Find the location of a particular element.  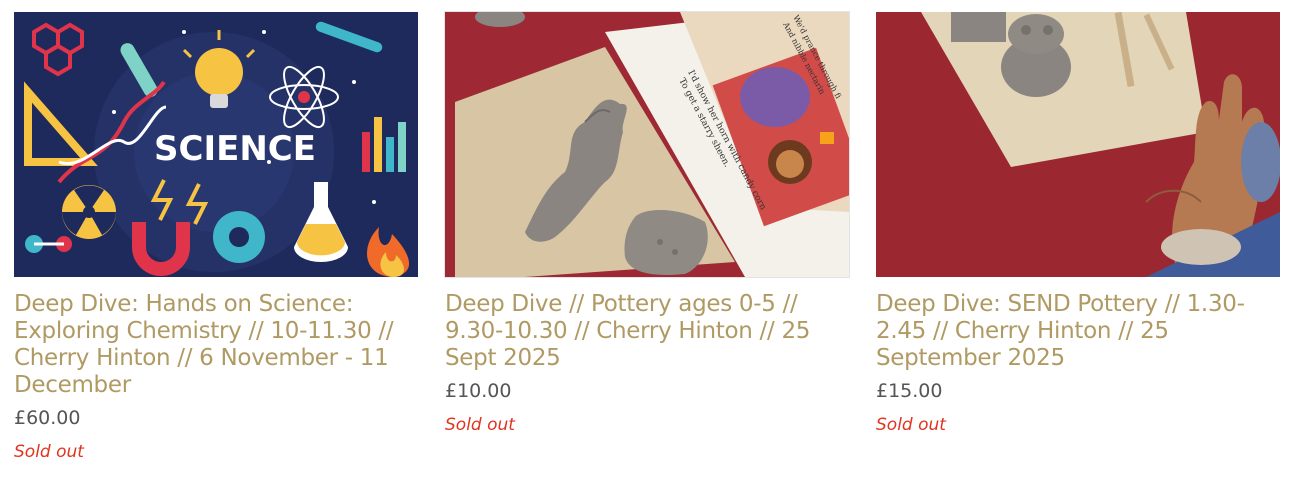

product-price: £10.00 is located at coordinates (478, 391).